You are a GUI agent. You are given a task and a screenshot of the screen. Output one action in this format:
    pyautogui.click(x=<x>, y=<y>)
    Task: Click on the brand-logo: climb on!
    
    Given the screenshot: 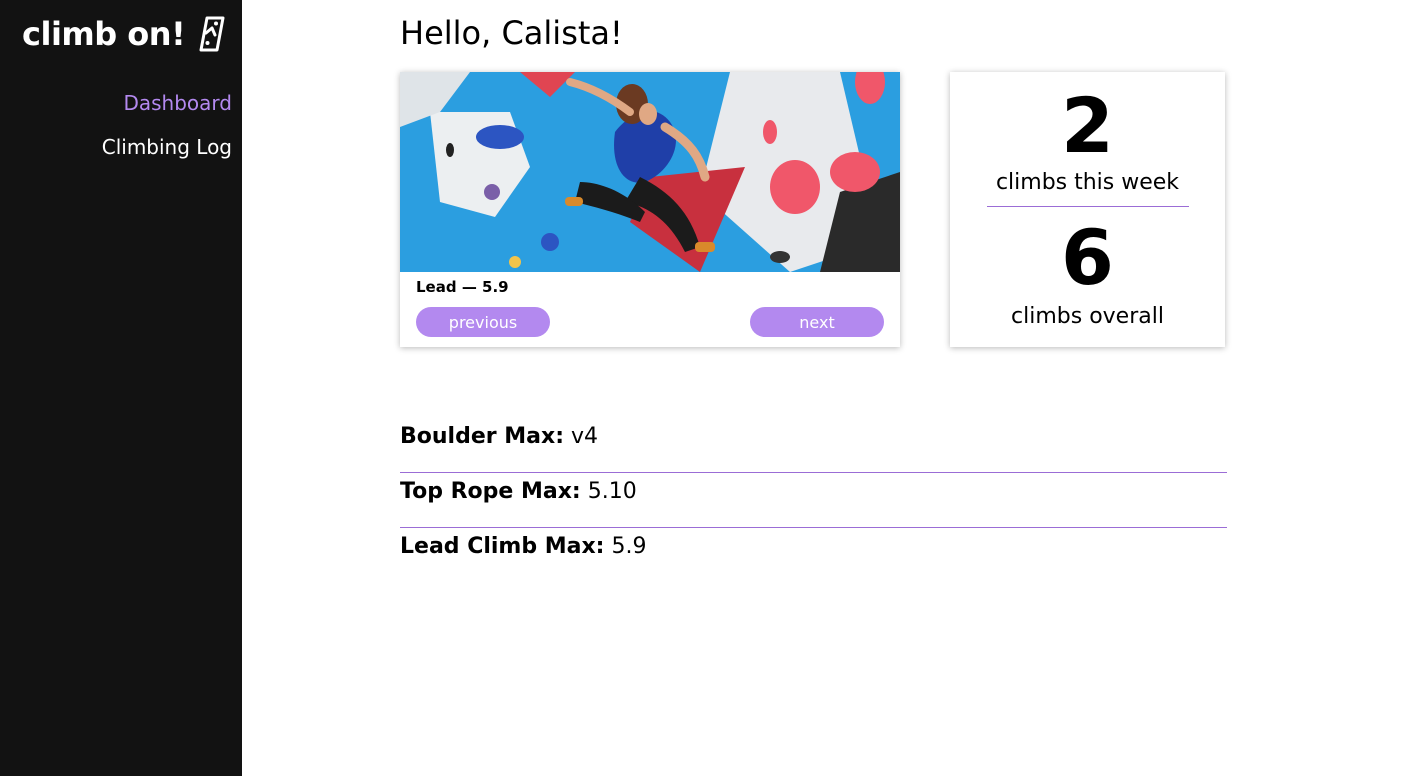 What is the action you would take?
    pyautogui.click(x=124, y=34)
    